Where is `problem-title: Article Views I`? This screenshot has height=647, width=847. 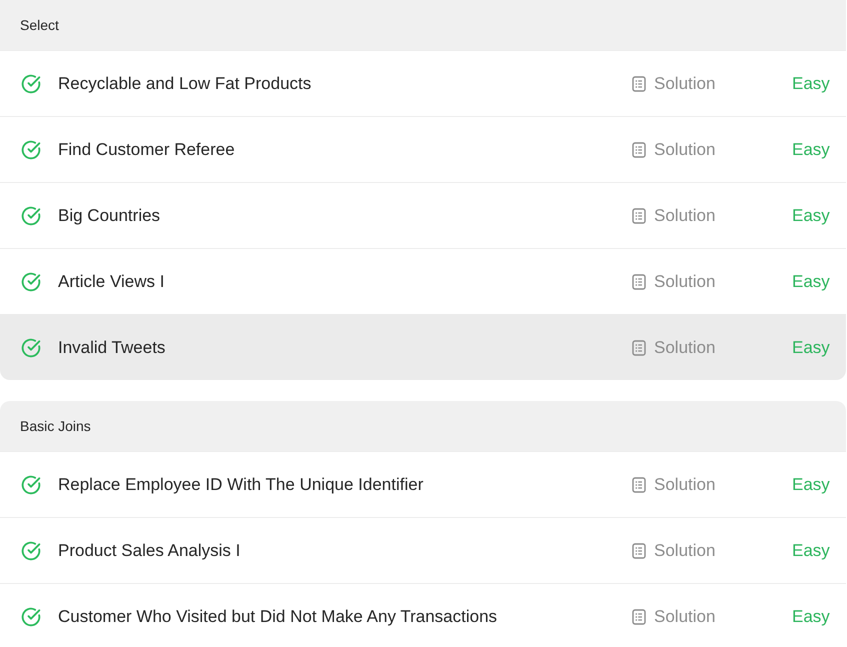 problem-title: Article Views I is located at coordinates (345, 282).